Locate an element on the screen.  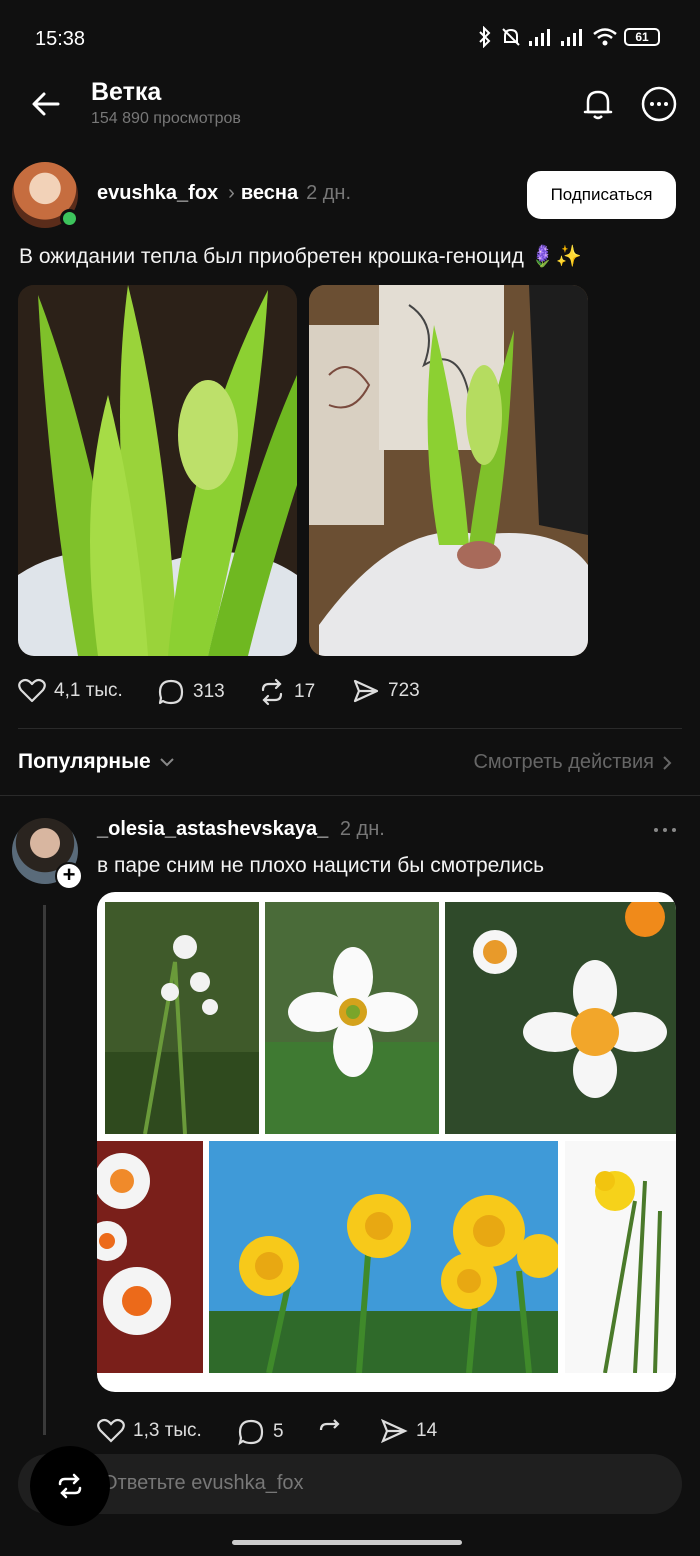
sort-label: Популярные is located at coordinates (84, 761).